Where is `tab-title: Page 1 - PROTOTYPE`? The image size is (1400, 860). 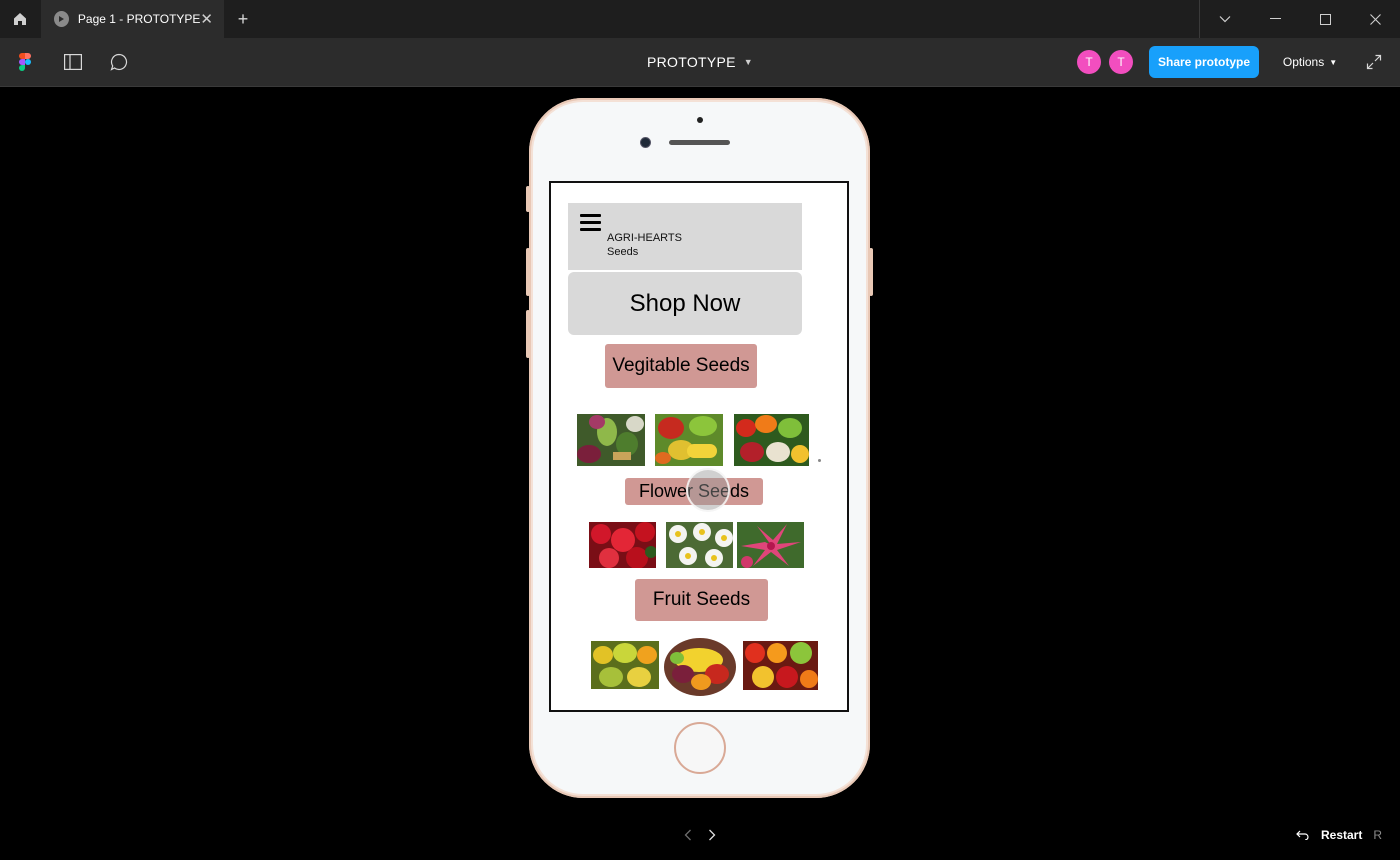
tab-title: Page 1 - PROTOTYPE is located at coordinates (139, 19).